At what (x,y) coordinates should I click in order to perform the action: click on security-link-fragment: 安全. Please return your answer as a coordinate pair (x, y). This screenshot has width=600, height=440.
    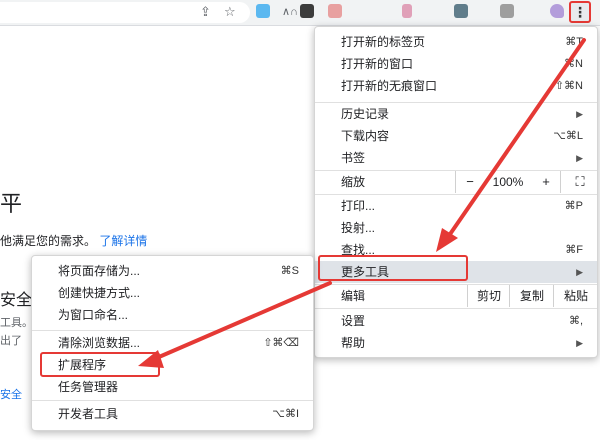
    Looking at the image, I should click on (11, 394).